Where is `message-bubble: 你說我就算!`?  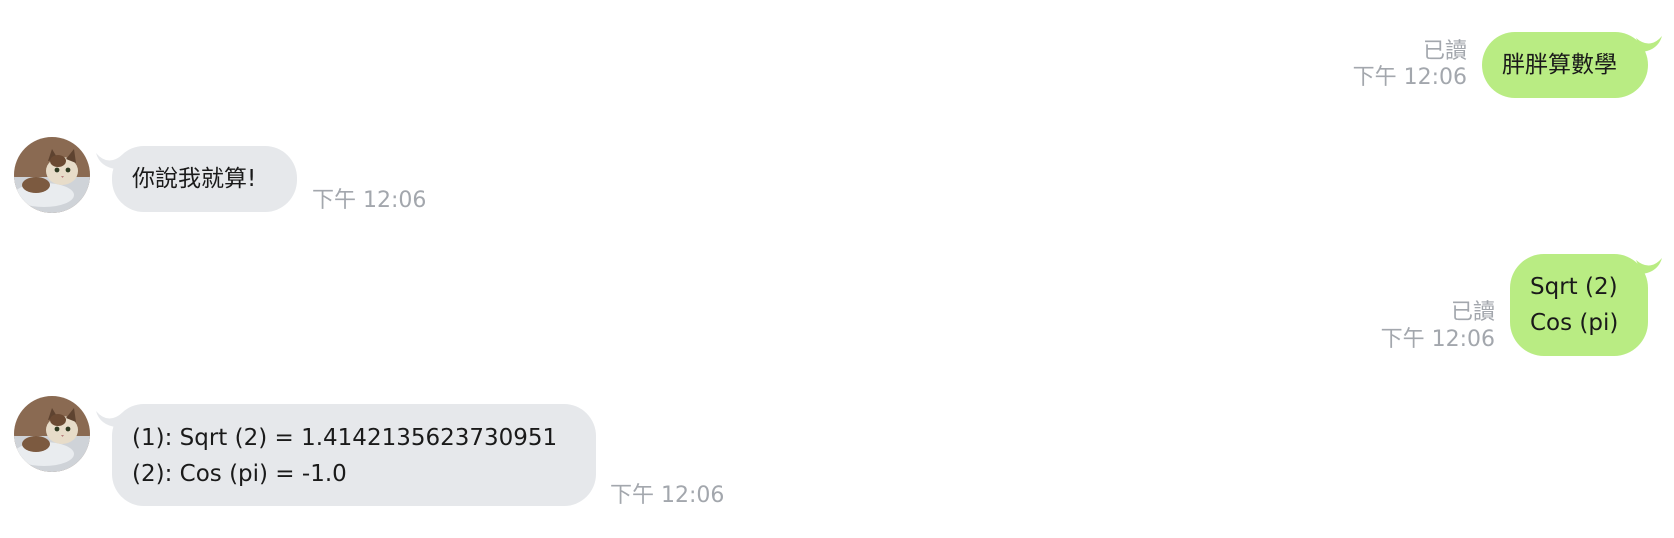 message-bubble: 你說我就算! is located at coordinates (204, 179).